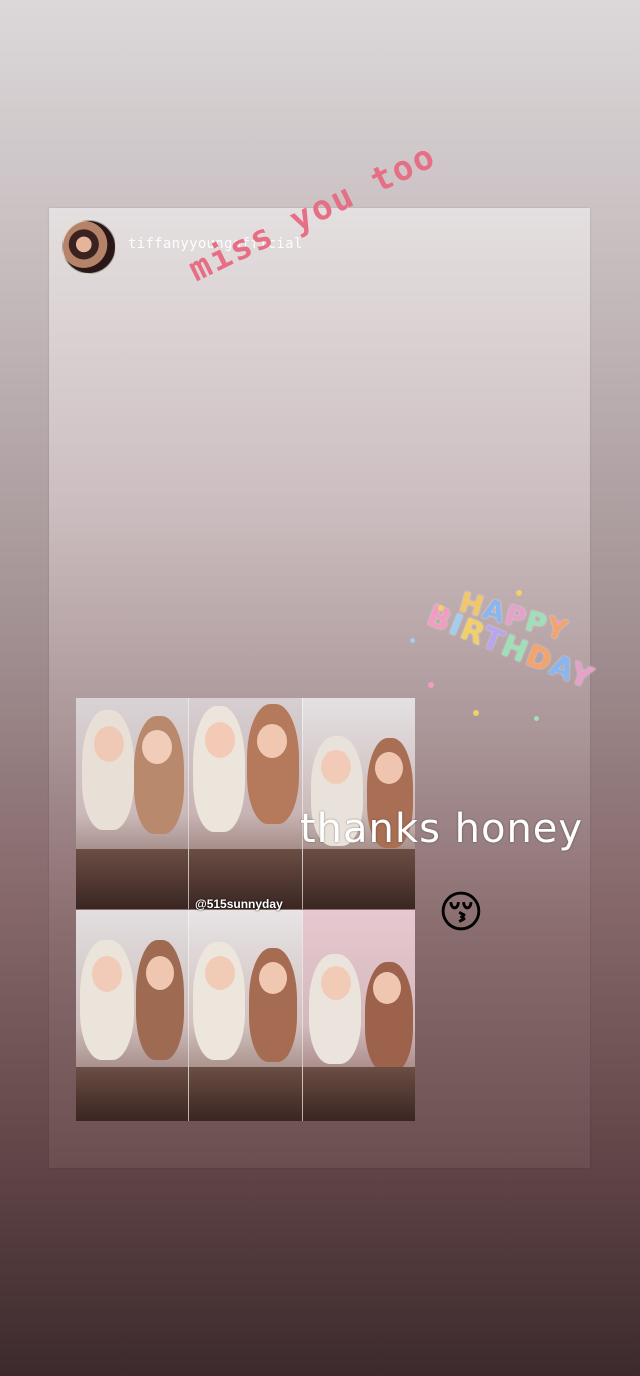 The height and width of the screenshot is (1376, 640). I want to click on photo-watermark: @515sunnyday, so click(239, 904).